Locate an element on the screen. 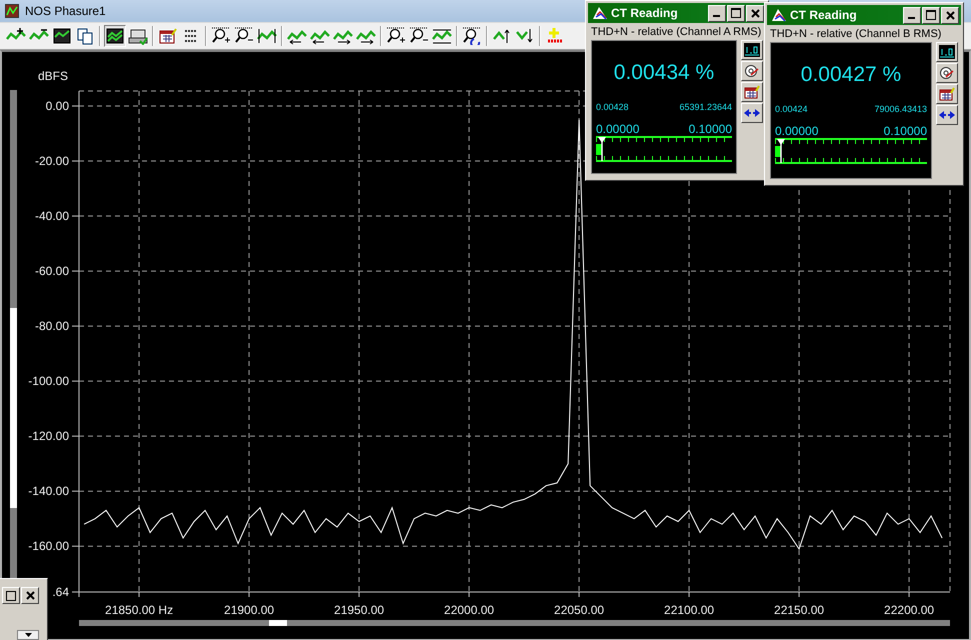 This screenshot has width=971, height=640. horizontal-scrollbar is located at coordinates (514, 623).